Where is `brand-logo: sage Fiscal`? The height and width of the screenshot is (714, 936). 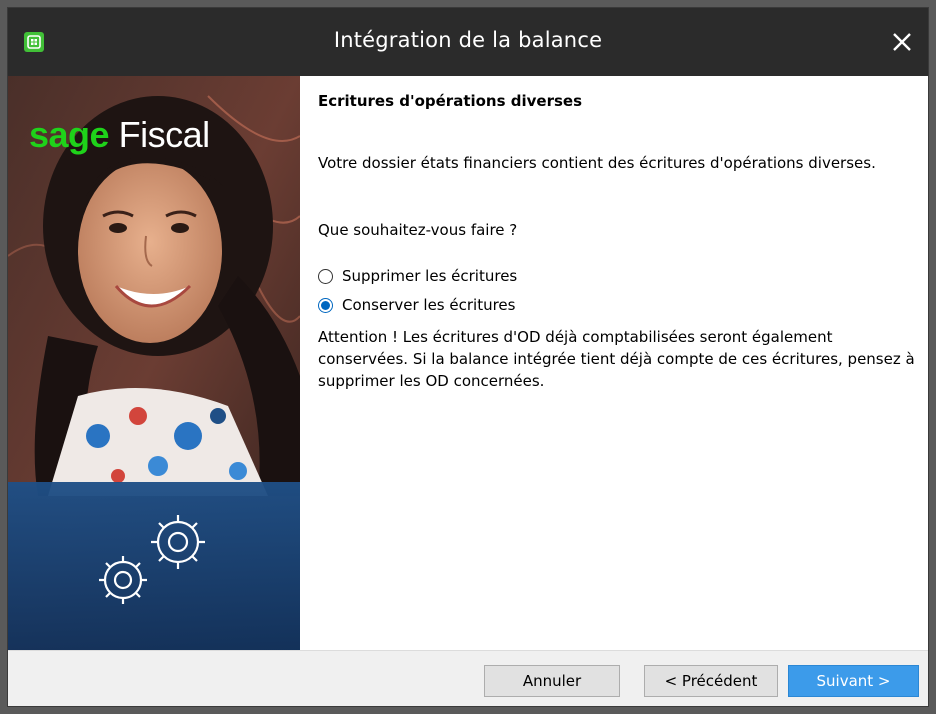 brand-logo: sage Fiscal is located at coordinates (119, 135).